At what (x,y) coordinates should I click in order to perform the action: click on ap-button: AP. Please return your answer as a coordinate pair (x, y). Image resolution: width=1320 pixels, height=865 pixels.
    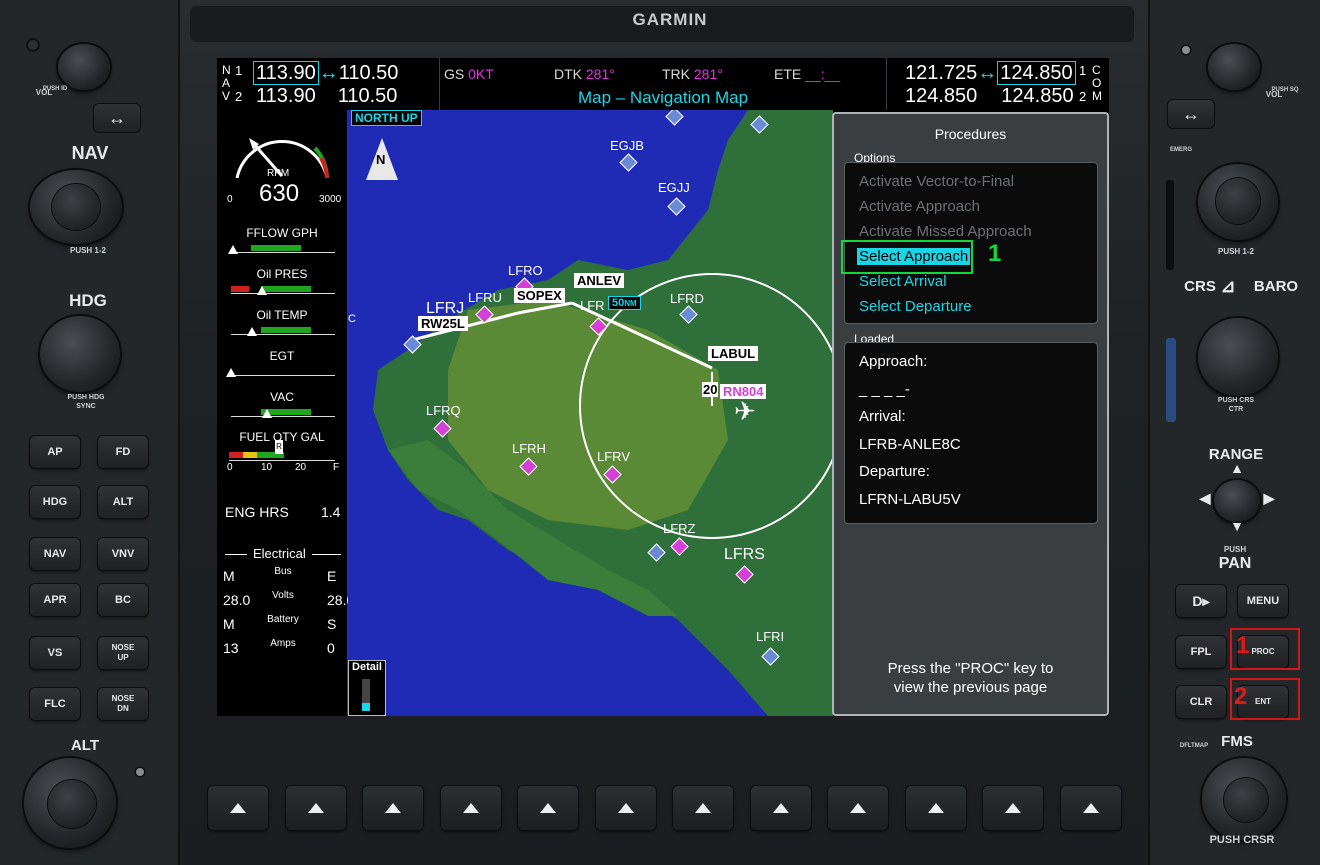
    Looking at the image, I should click on (55, 452).